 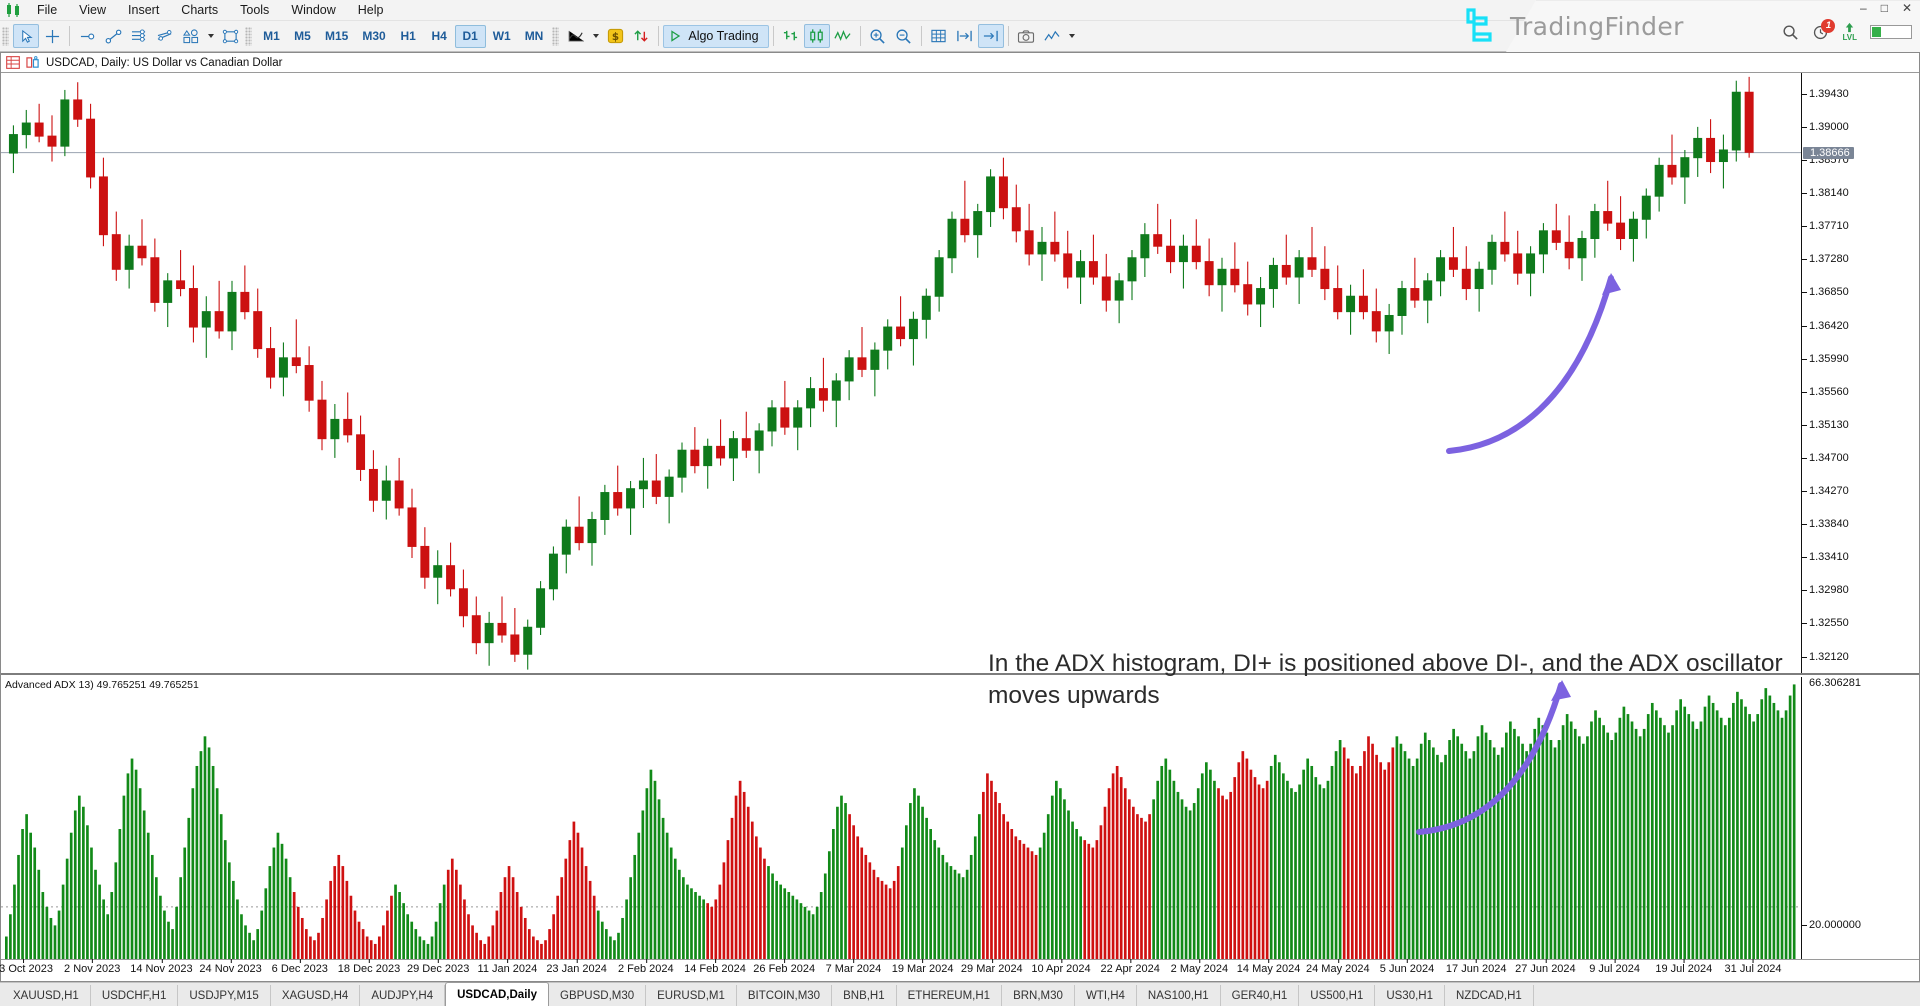 What do you see at coordinates (1863, 8) in the screenshot?
I see `minimize-button: –` at bounding box center [1863, 8].